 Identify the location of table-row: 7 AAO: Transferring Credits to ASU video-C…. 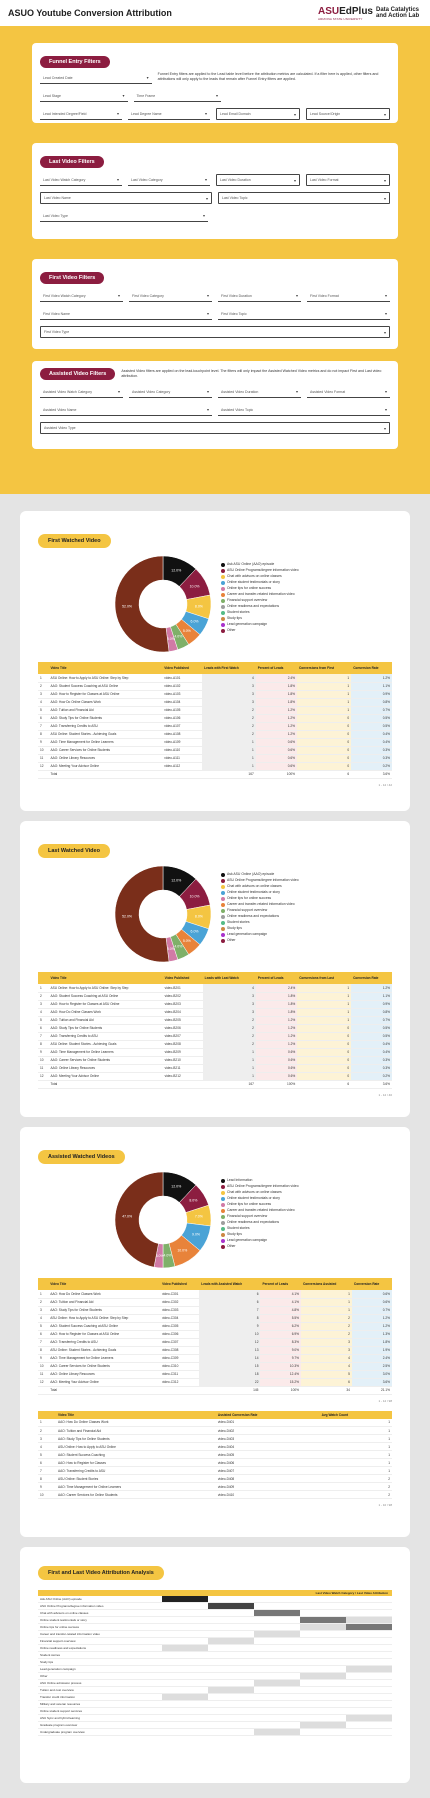
(215, 1342).